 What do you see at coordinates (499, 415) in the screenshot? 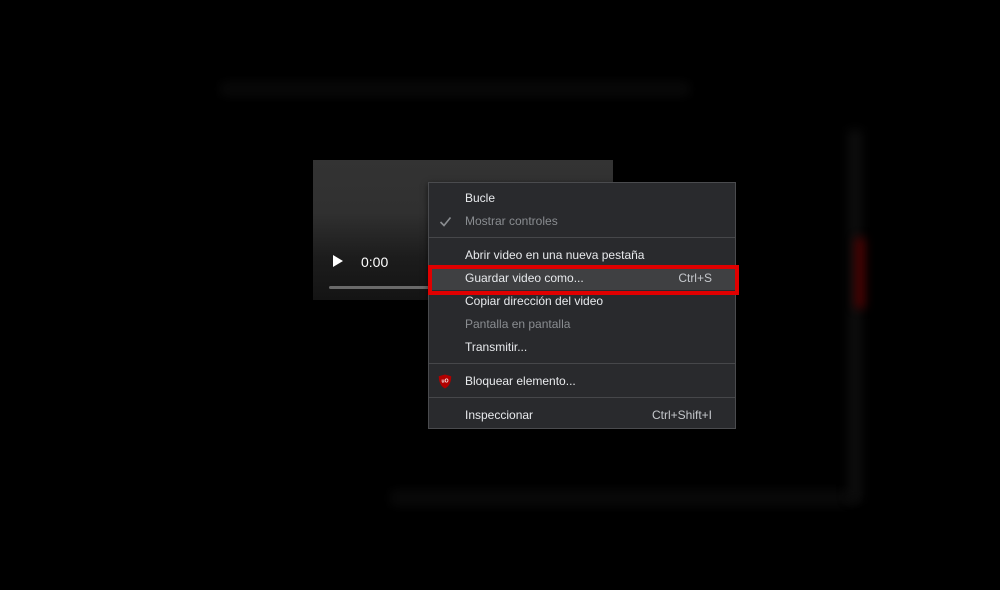
I see `menu-item-label: Inspeccionar` at bounding box center [499, 415].